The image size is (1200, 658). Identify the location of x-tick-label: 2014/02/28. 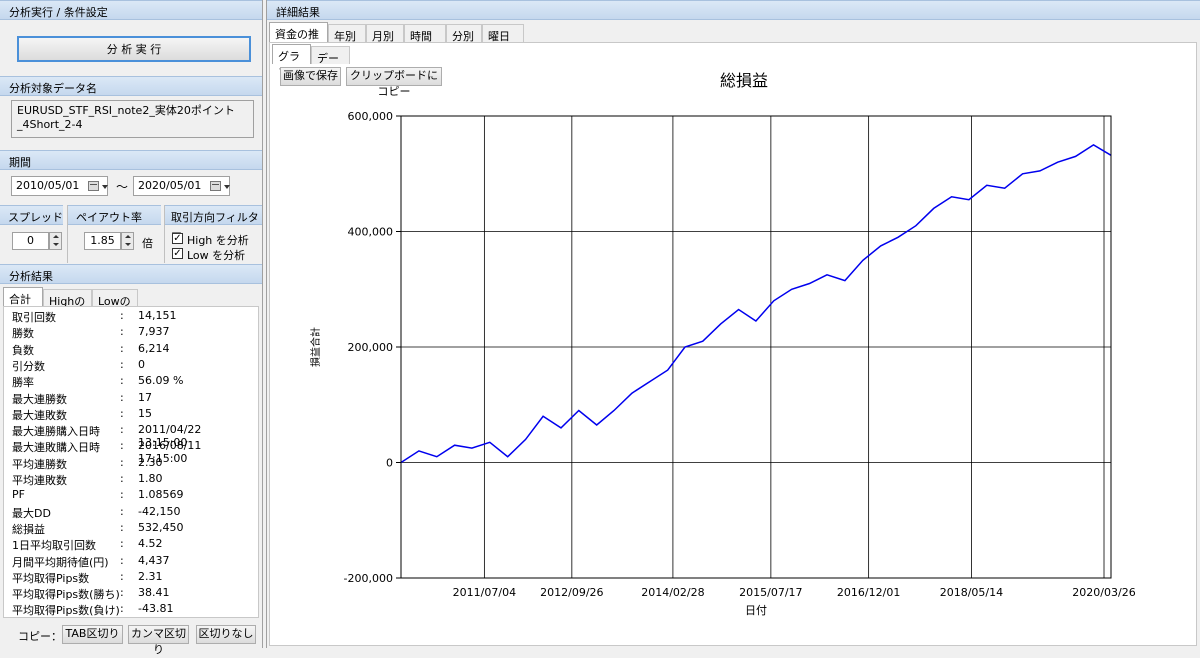
(672, 592).